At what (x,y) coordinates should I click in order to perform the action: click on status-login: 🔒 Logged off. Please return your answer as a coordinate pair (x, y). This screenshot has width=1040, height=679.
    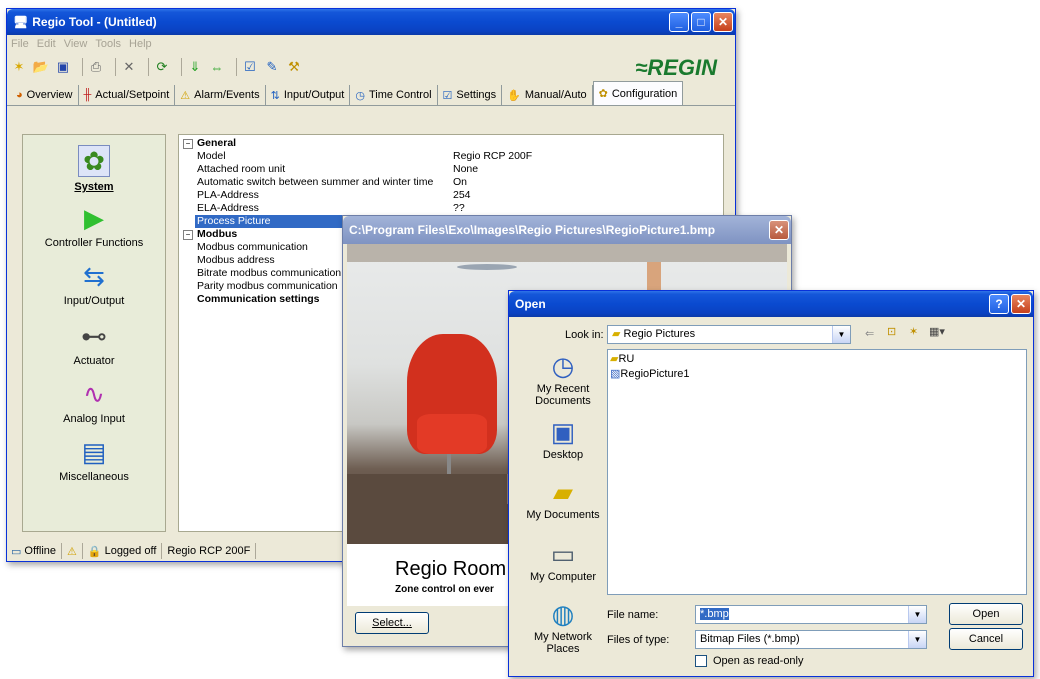
    Looking at the image, I should click on (123, 551).